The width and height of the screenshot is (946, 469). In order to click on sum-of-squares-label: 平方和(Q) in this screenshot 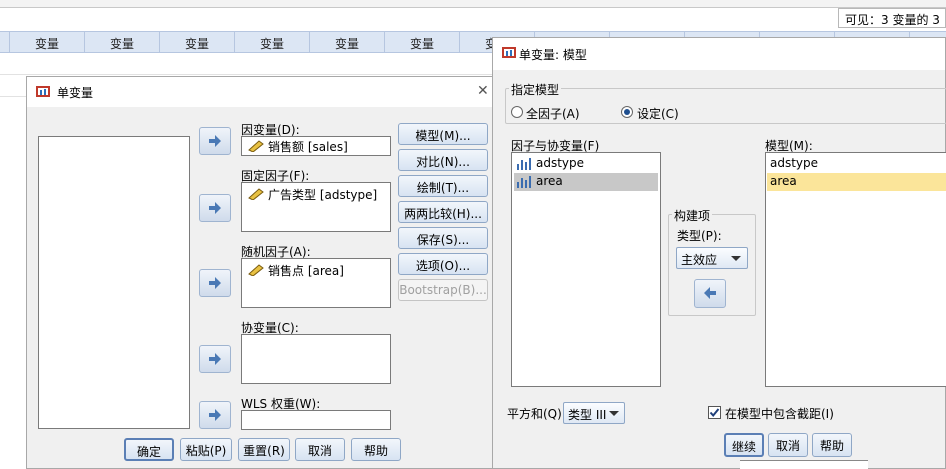, I will do `click(534, 414)`.